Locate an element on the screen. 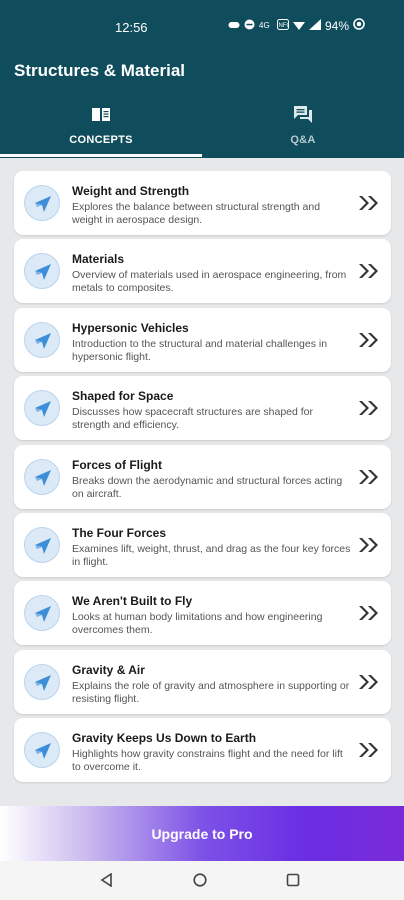  do-not-disturb-icon is located at coordinates (249, 26).